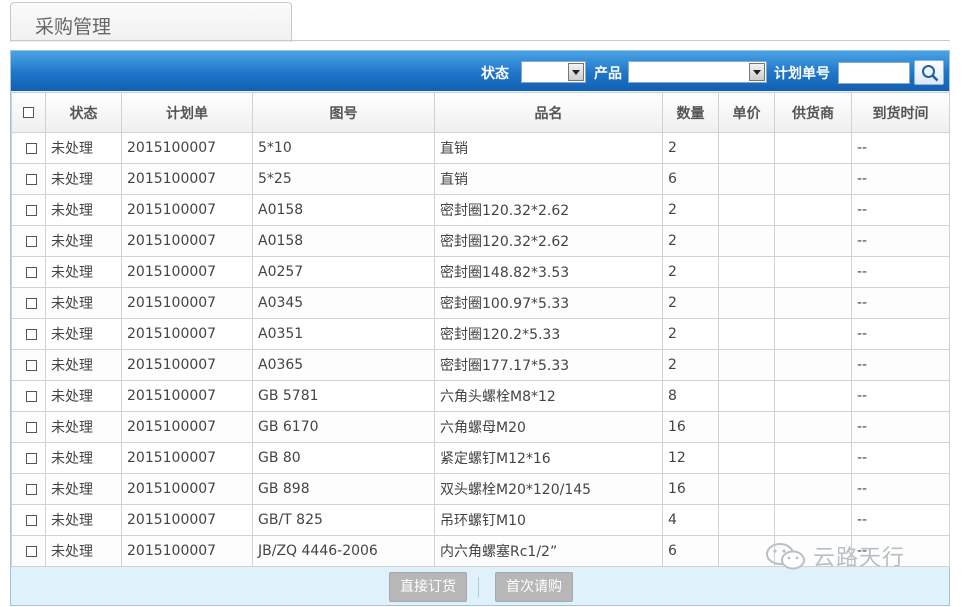  Describe the element at coordinates (746, 112) in the screenshot. I see `header-unit-price: 单价` at that location.